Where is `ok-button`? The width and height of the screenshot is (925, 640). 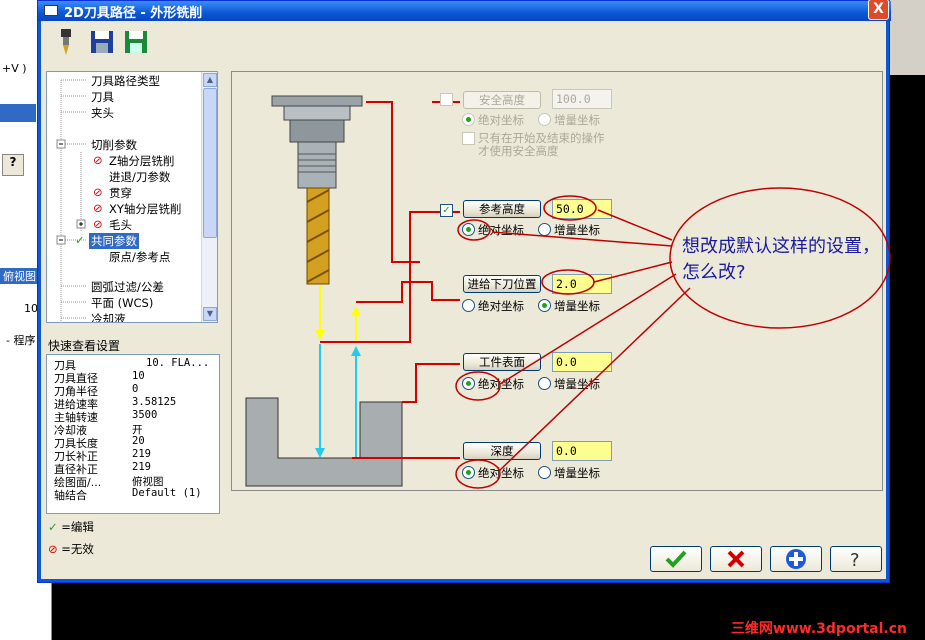
ok-button is located at coordinates (676, 559).